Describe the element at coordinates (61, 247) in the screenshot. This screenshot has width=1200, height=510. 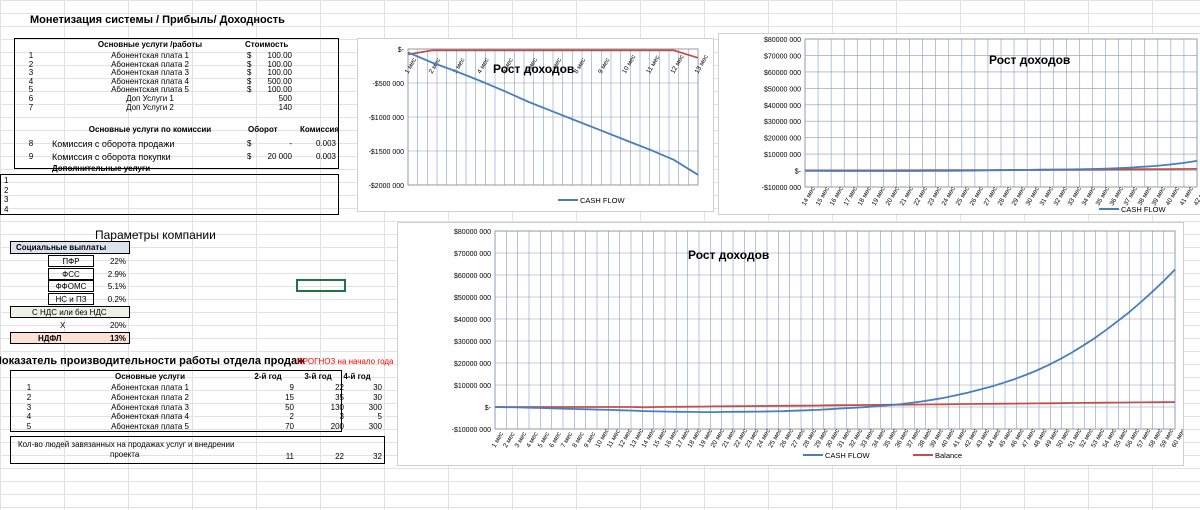
I see `social-header: Социальные выплаты` at that location.